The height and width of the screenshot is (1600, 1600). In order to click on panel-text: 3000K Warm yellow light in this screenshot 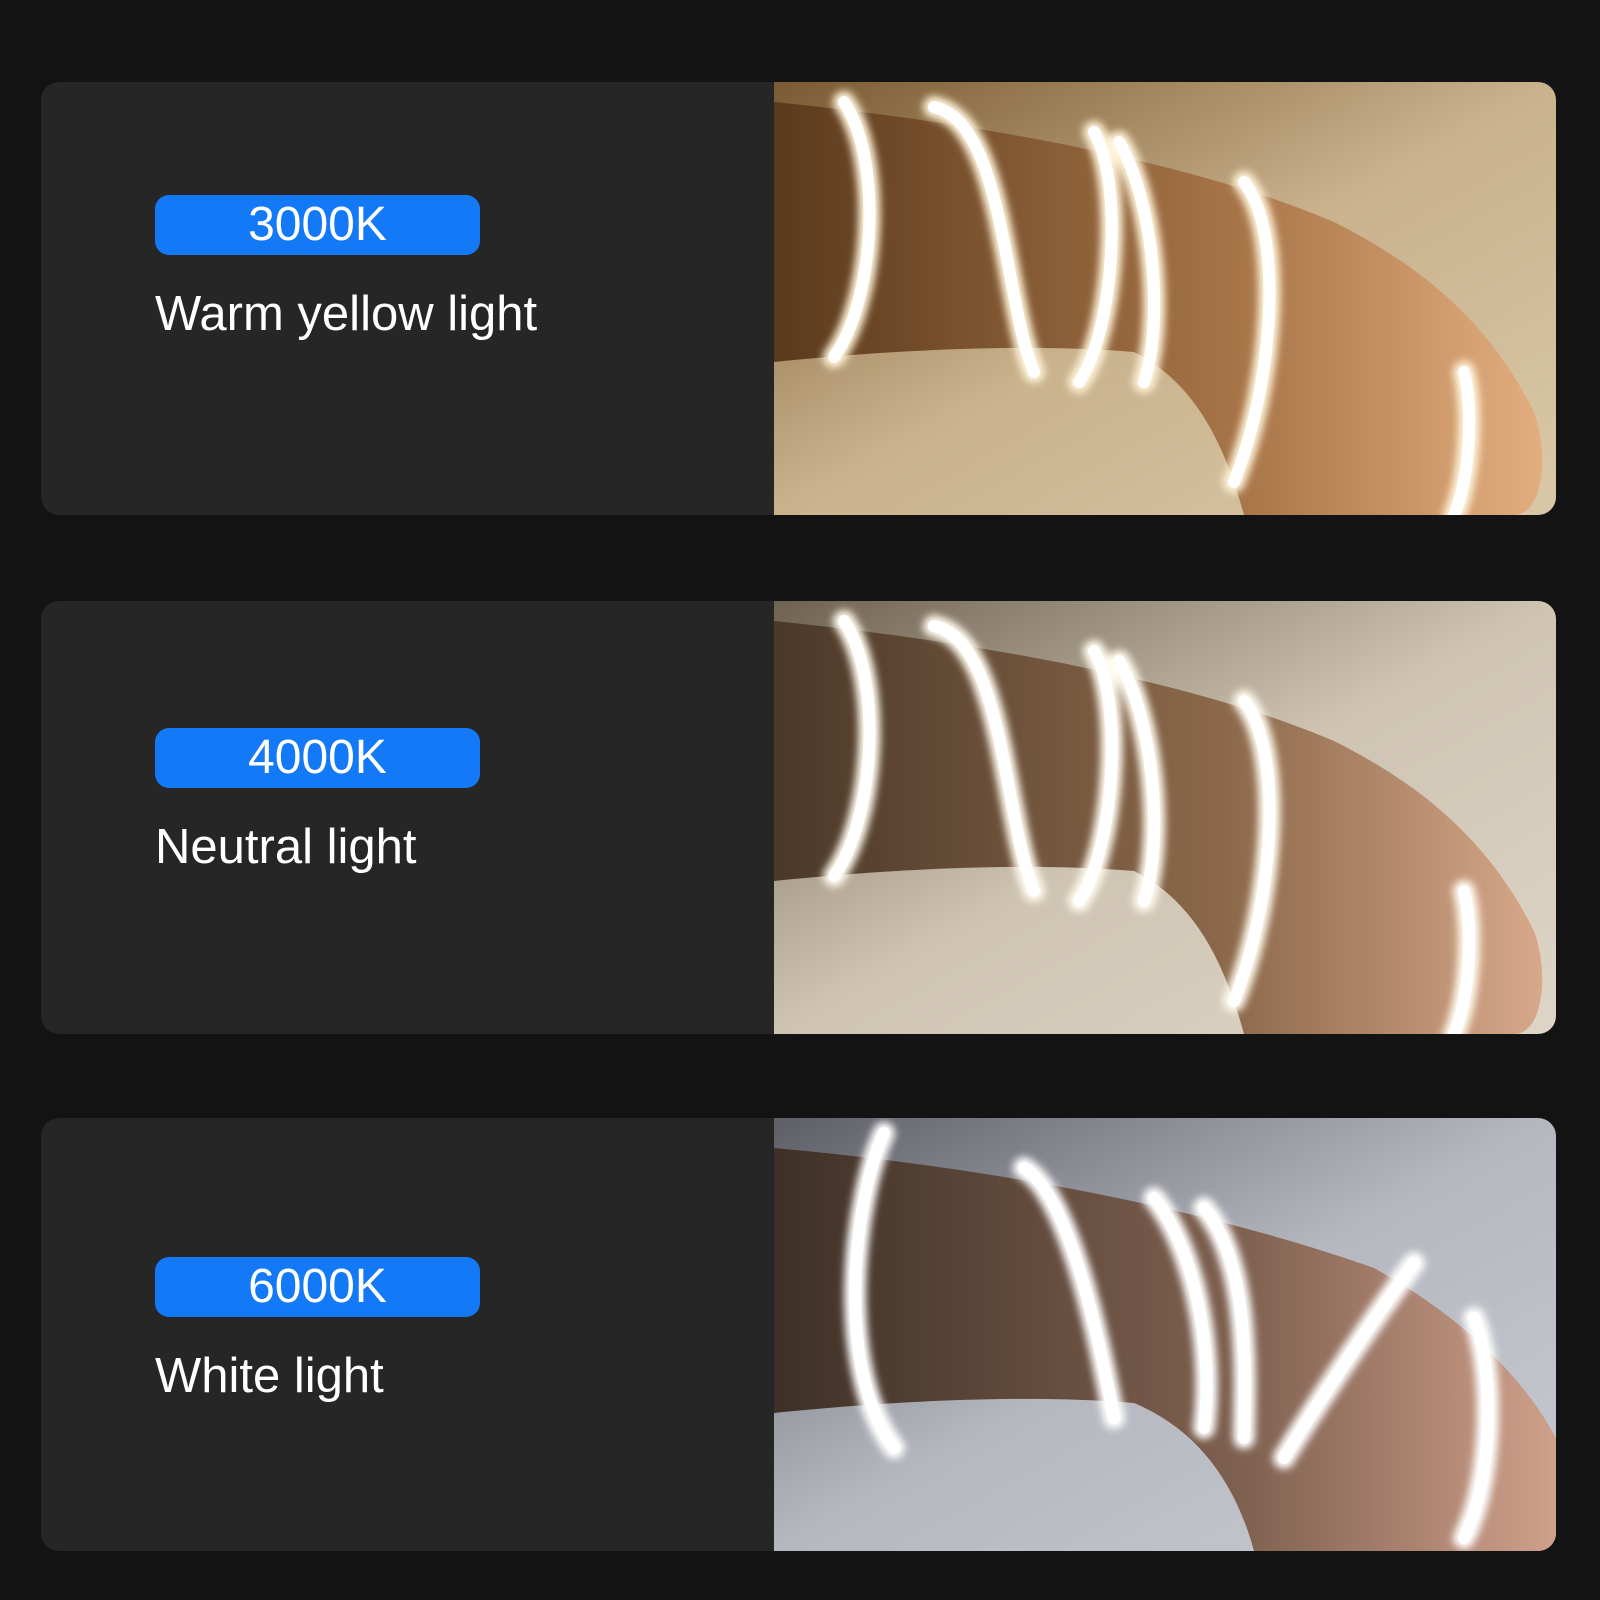, I will do `click(407, 298)`.